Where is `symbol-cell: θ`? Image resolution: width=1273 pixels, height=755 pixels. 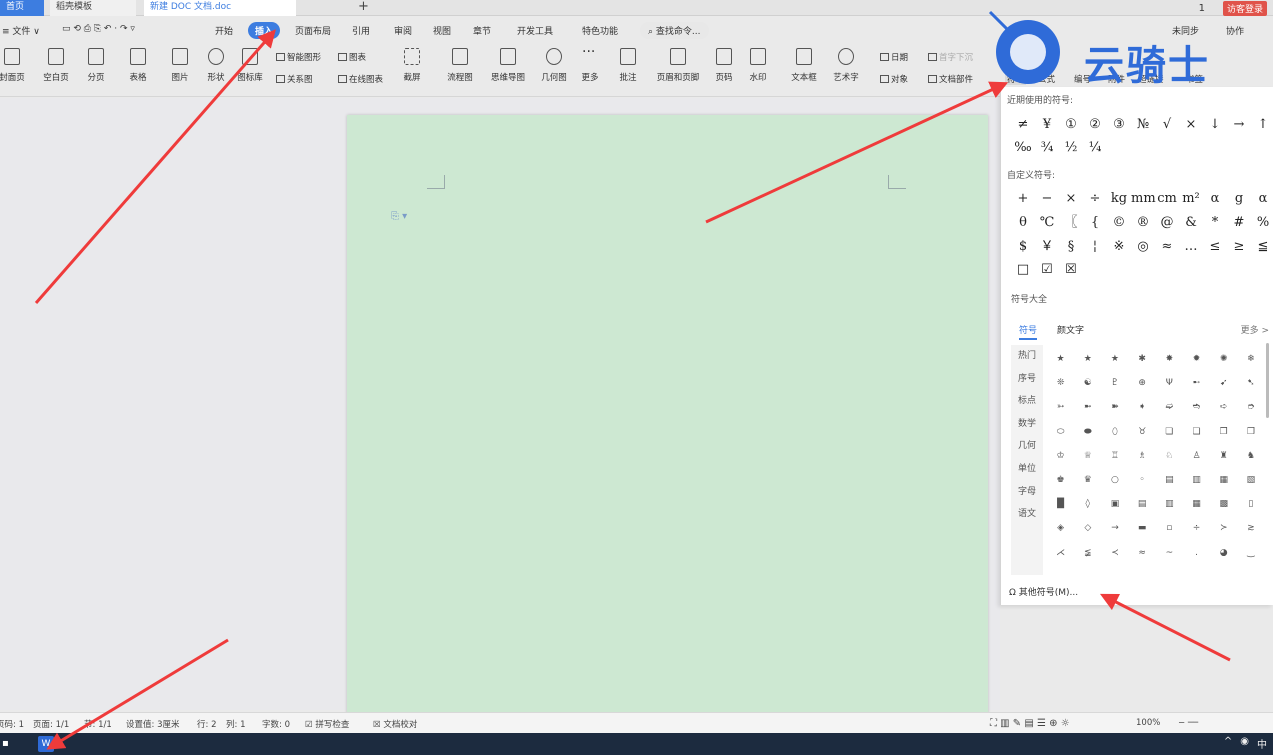 symbol-cell: θ is located at coordinates (1023, 223).